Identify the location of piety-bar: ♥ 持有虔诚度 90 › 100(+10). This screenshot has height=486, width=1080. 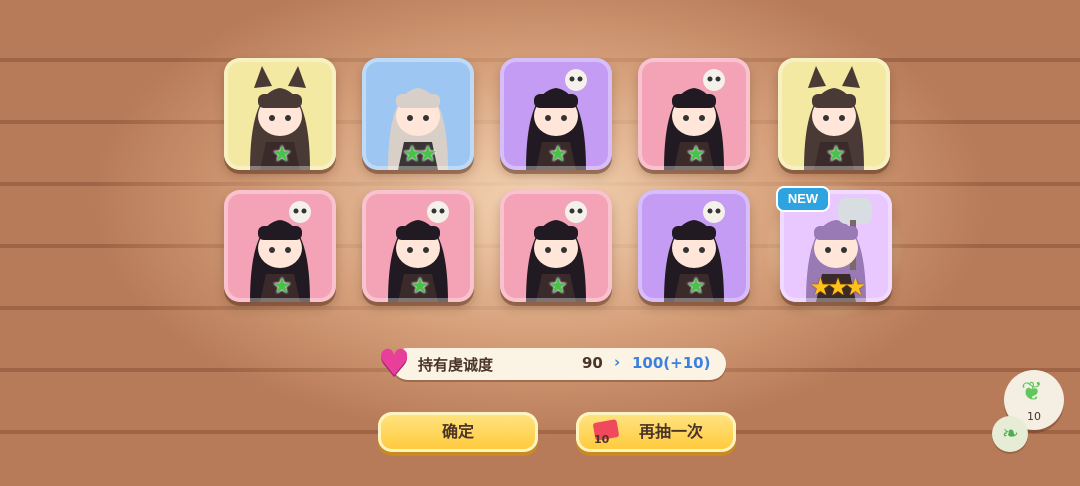
(552, 364).